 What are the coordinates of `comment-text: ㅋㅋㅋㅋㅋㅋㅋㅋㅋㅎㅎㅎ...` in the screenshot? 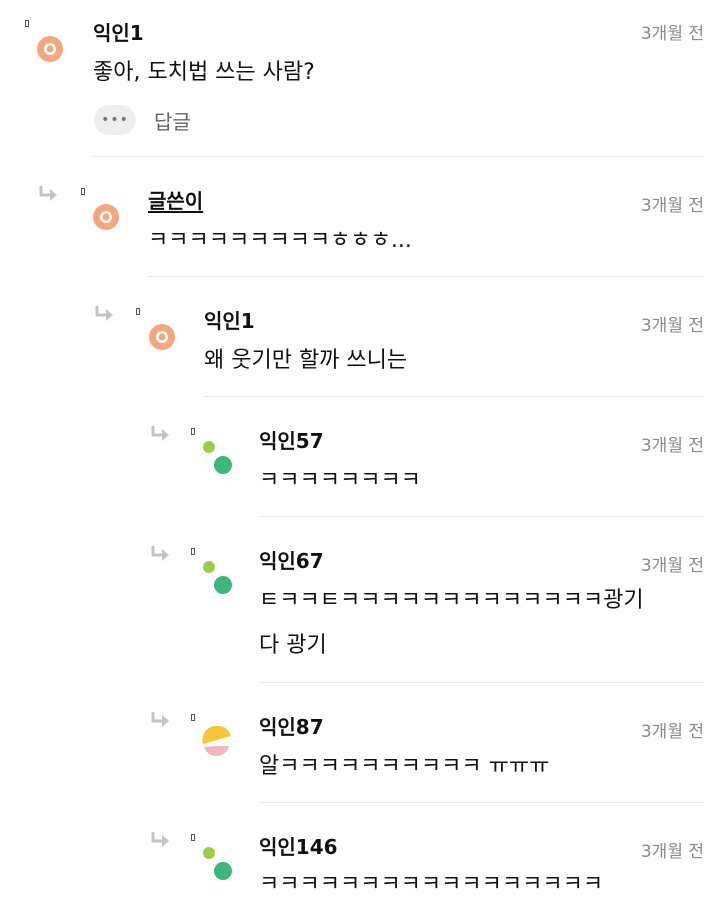 It's located at (280, 240).